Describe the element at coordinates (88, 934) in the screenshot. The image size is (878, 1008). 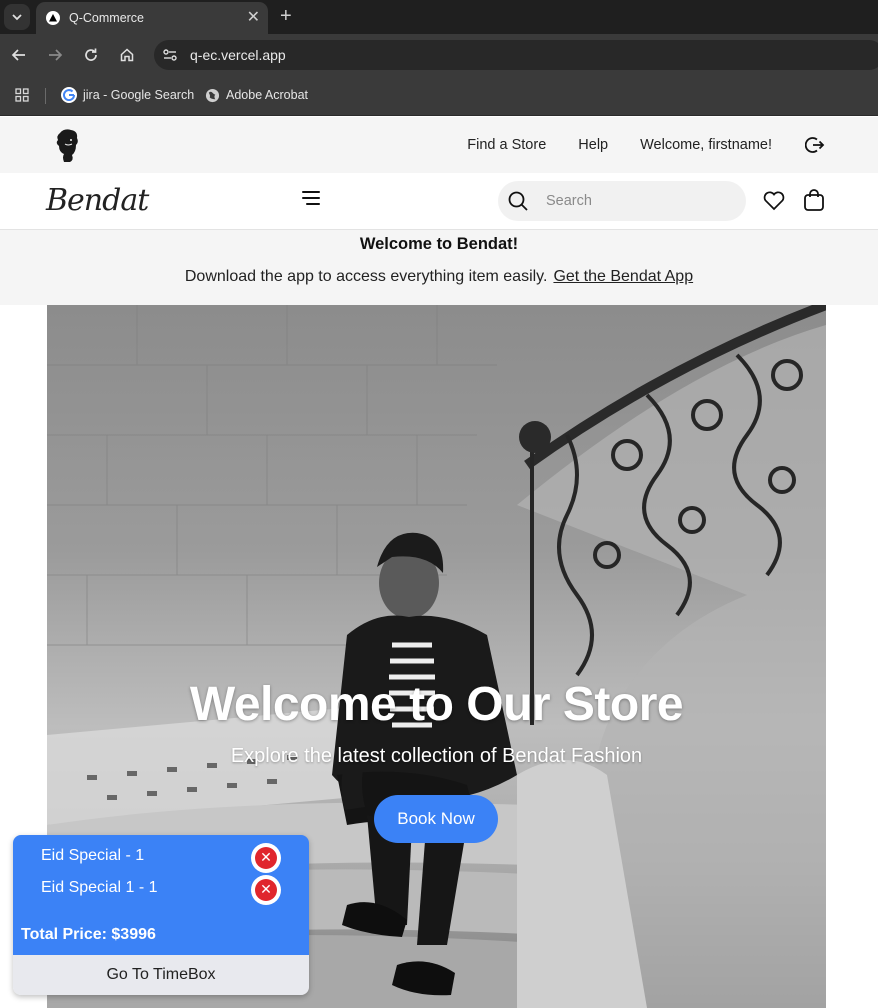
I see `cart-total: Total Price: $3996` at that location.